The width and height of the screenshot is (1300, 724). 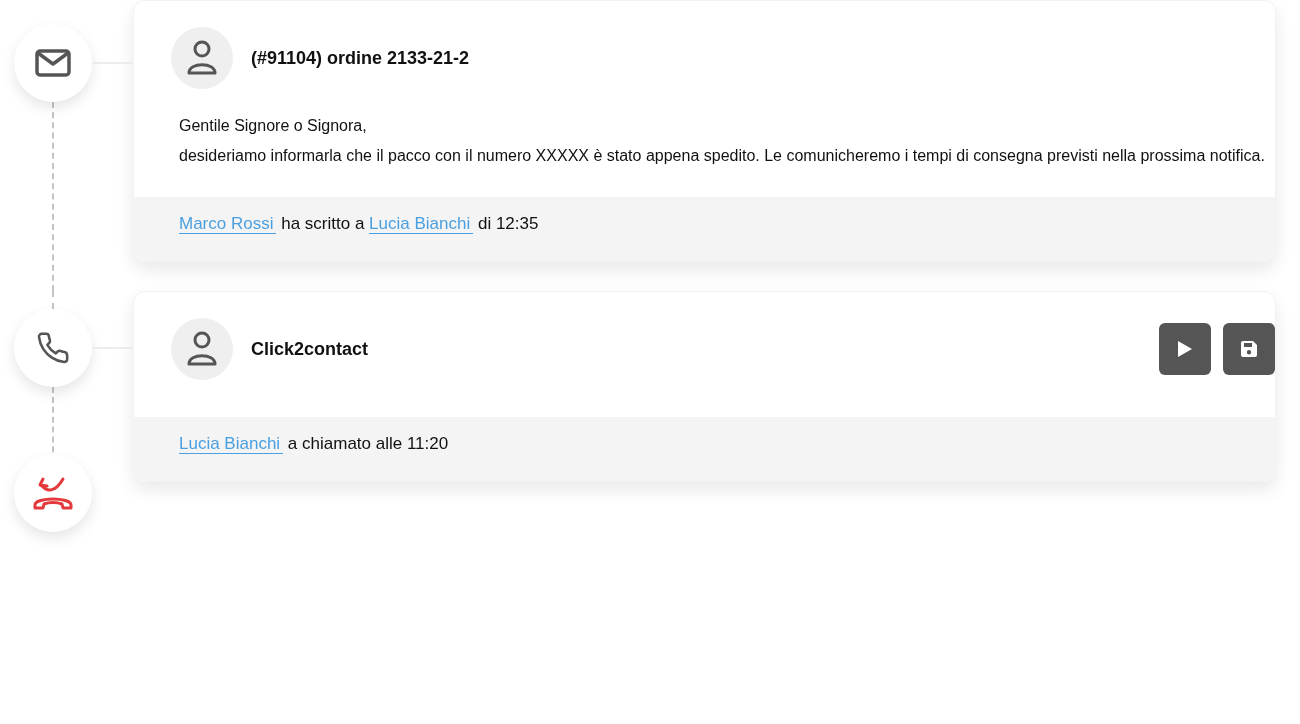 I want to click on message-text: desideriamo informarla che il pacco con il numero XXXXX è stato appena spedito. Le comunicheremo i tempi di consegna previsti nella prossima notifica., so click(x=722, y=156).